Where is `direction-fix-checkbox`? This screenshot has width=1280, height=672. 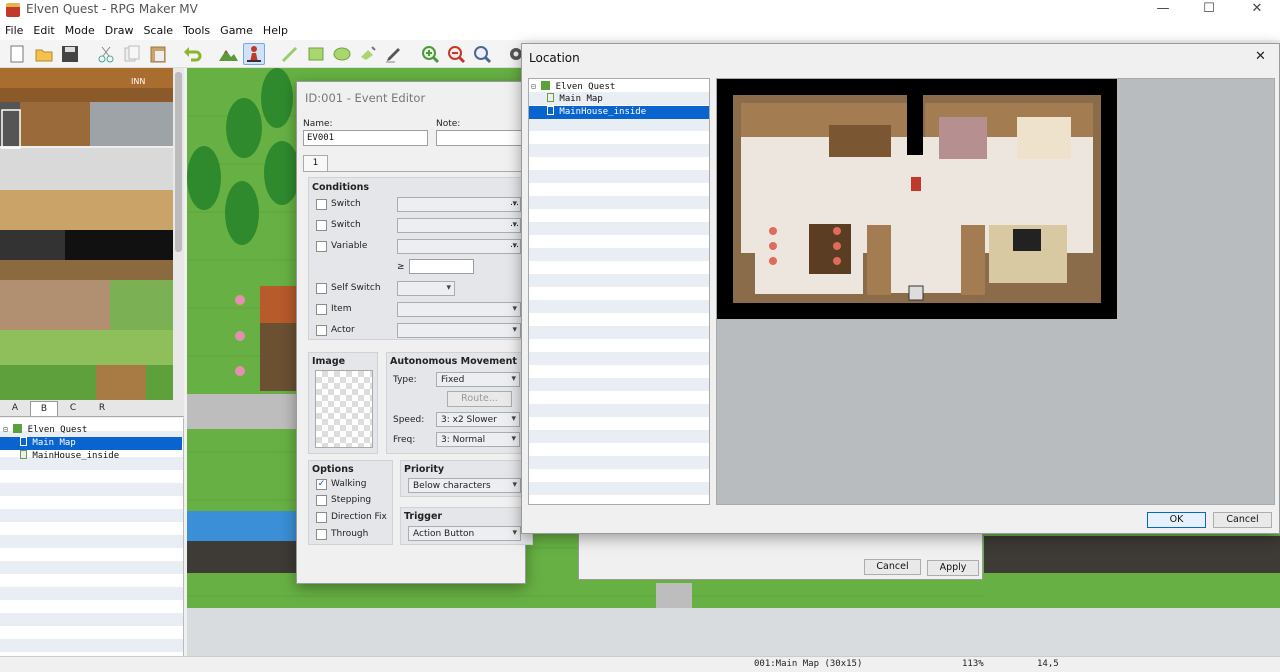 direction-fix-checkbox is located at coordinates (321, 517).